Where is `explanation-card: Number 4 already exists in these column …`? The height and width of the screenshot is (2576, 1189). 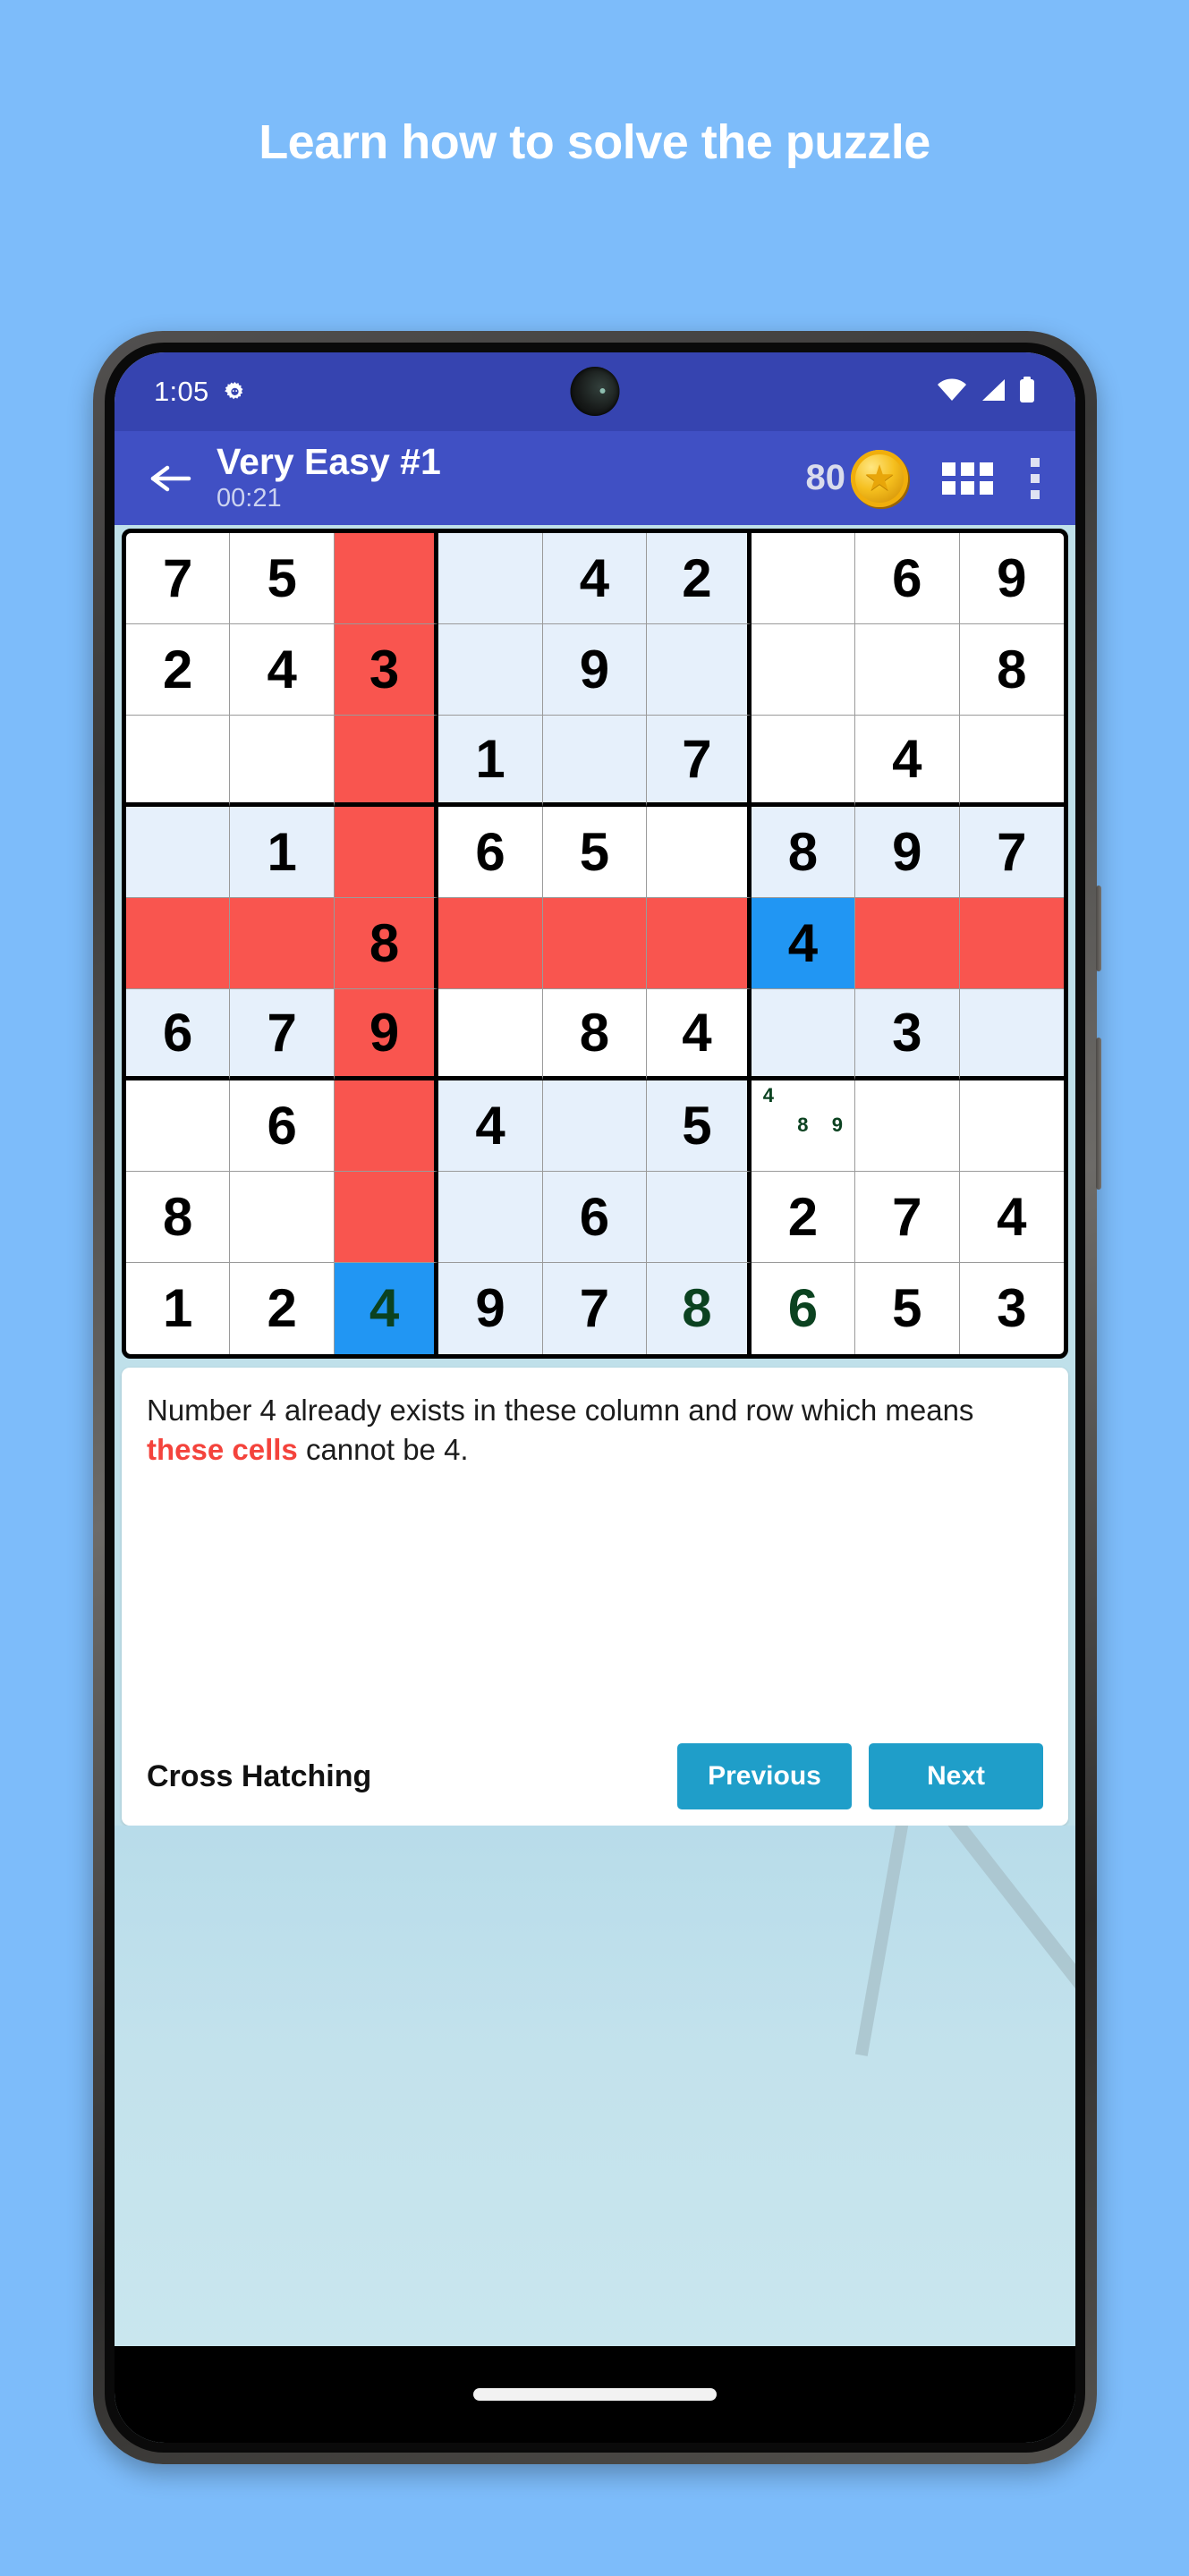
explanation-card: Number 4 already exists in these column … is located at coordinates (595, 1597).